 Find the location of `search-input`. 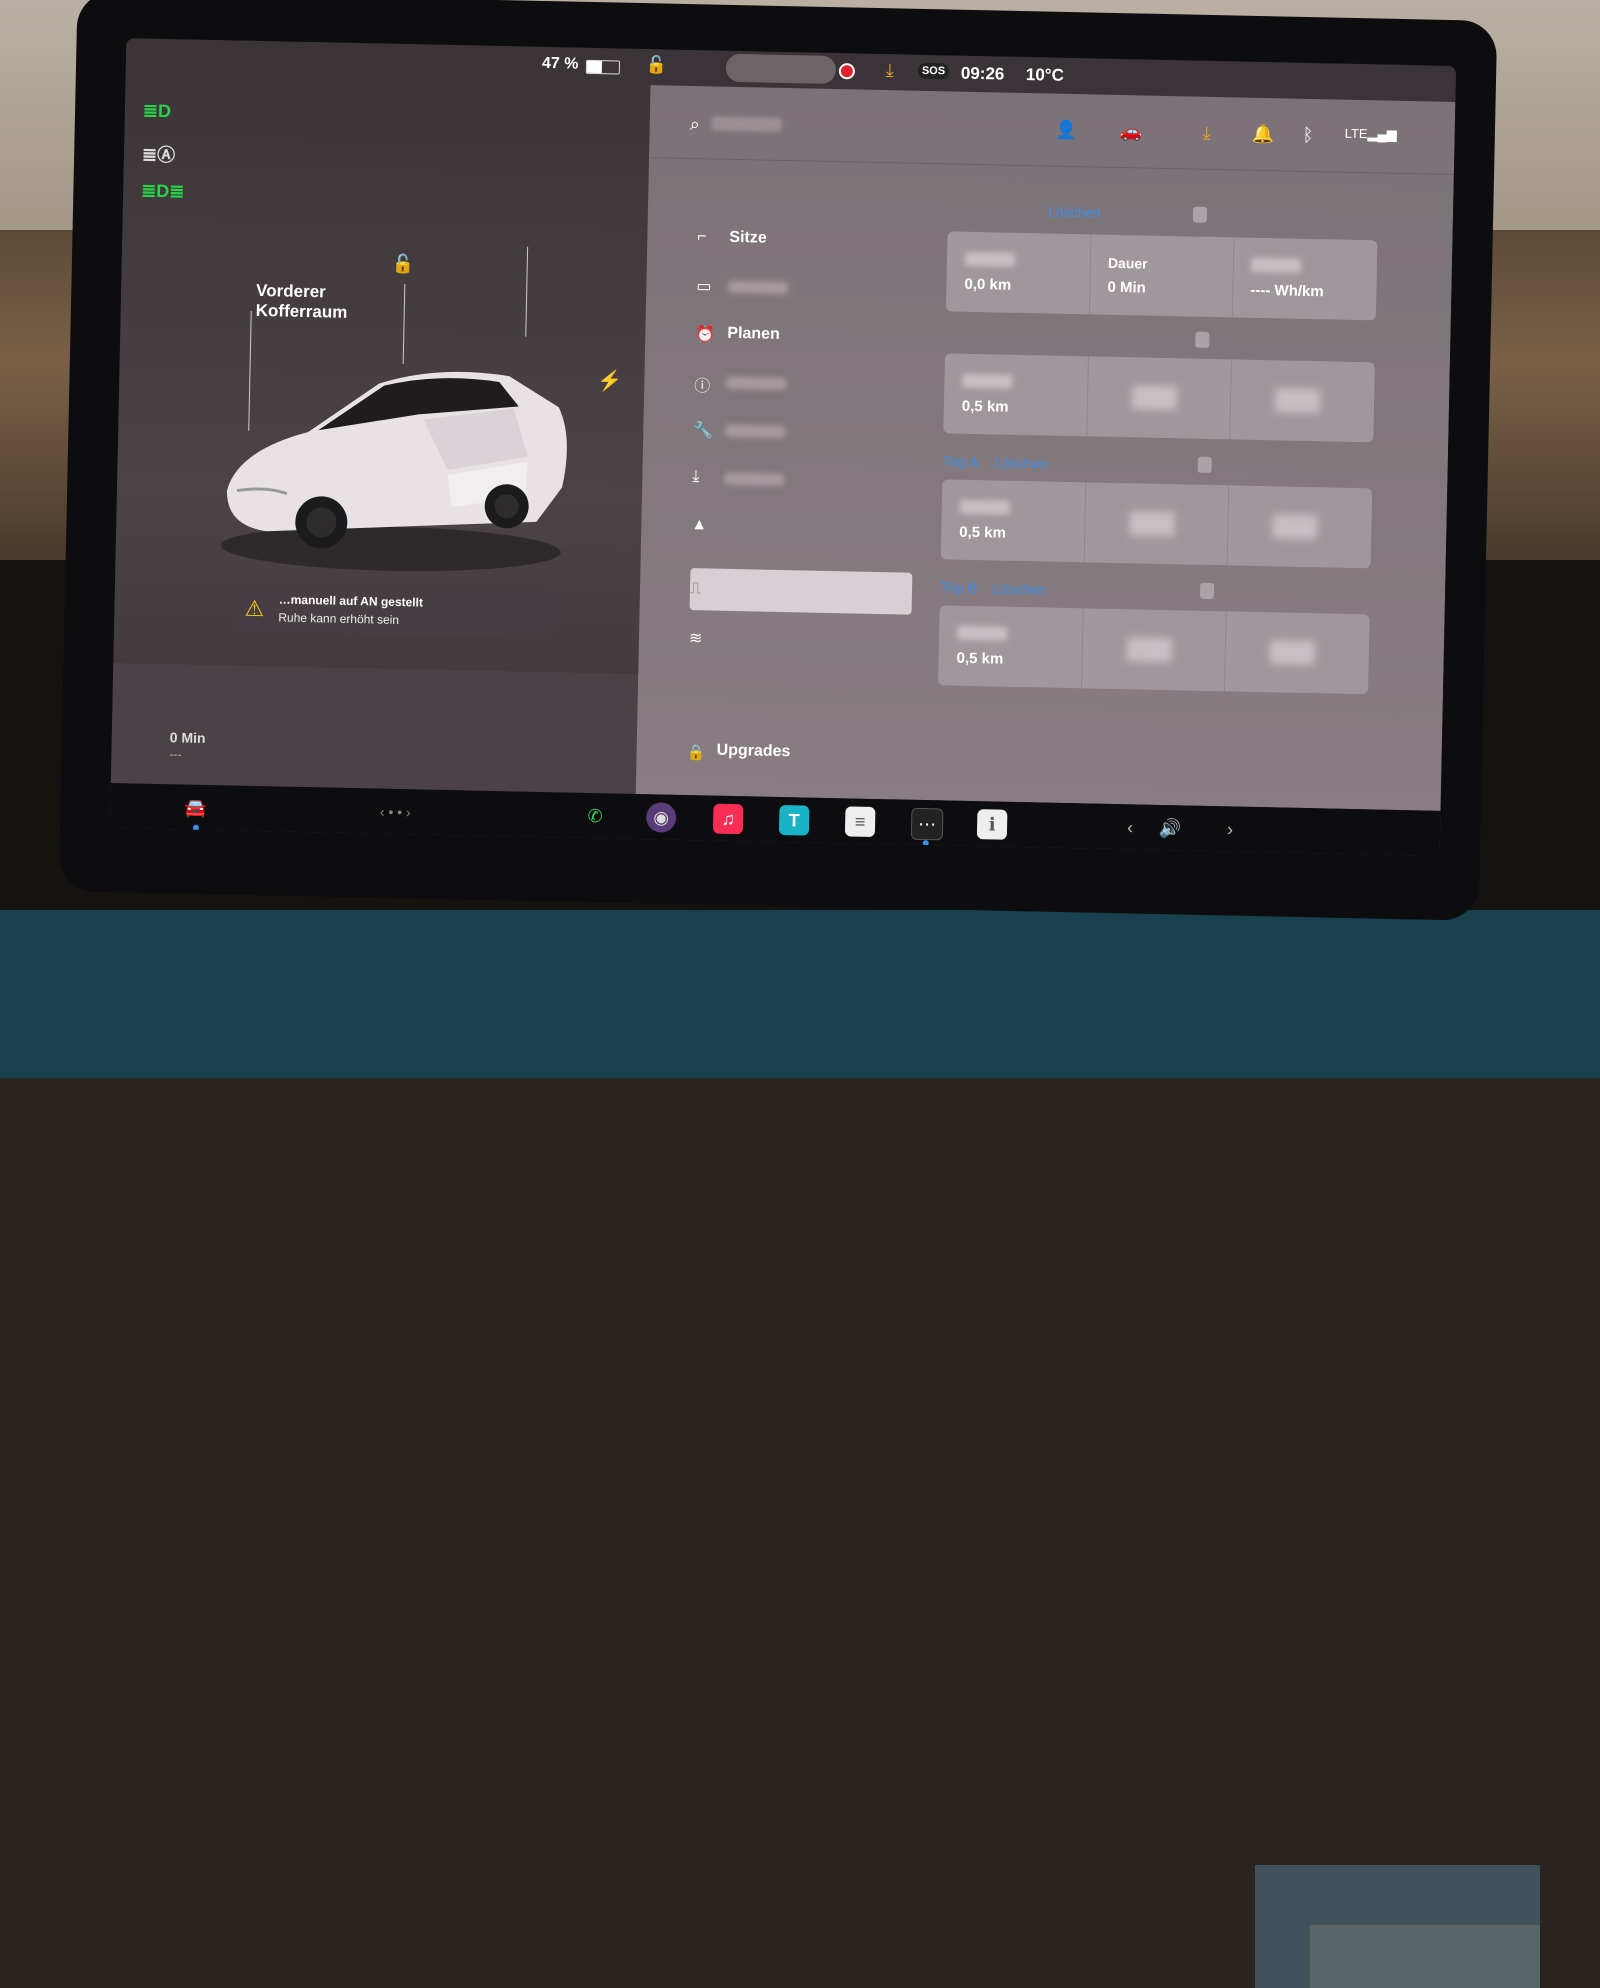

search-input is located at coordinates (746, 124).